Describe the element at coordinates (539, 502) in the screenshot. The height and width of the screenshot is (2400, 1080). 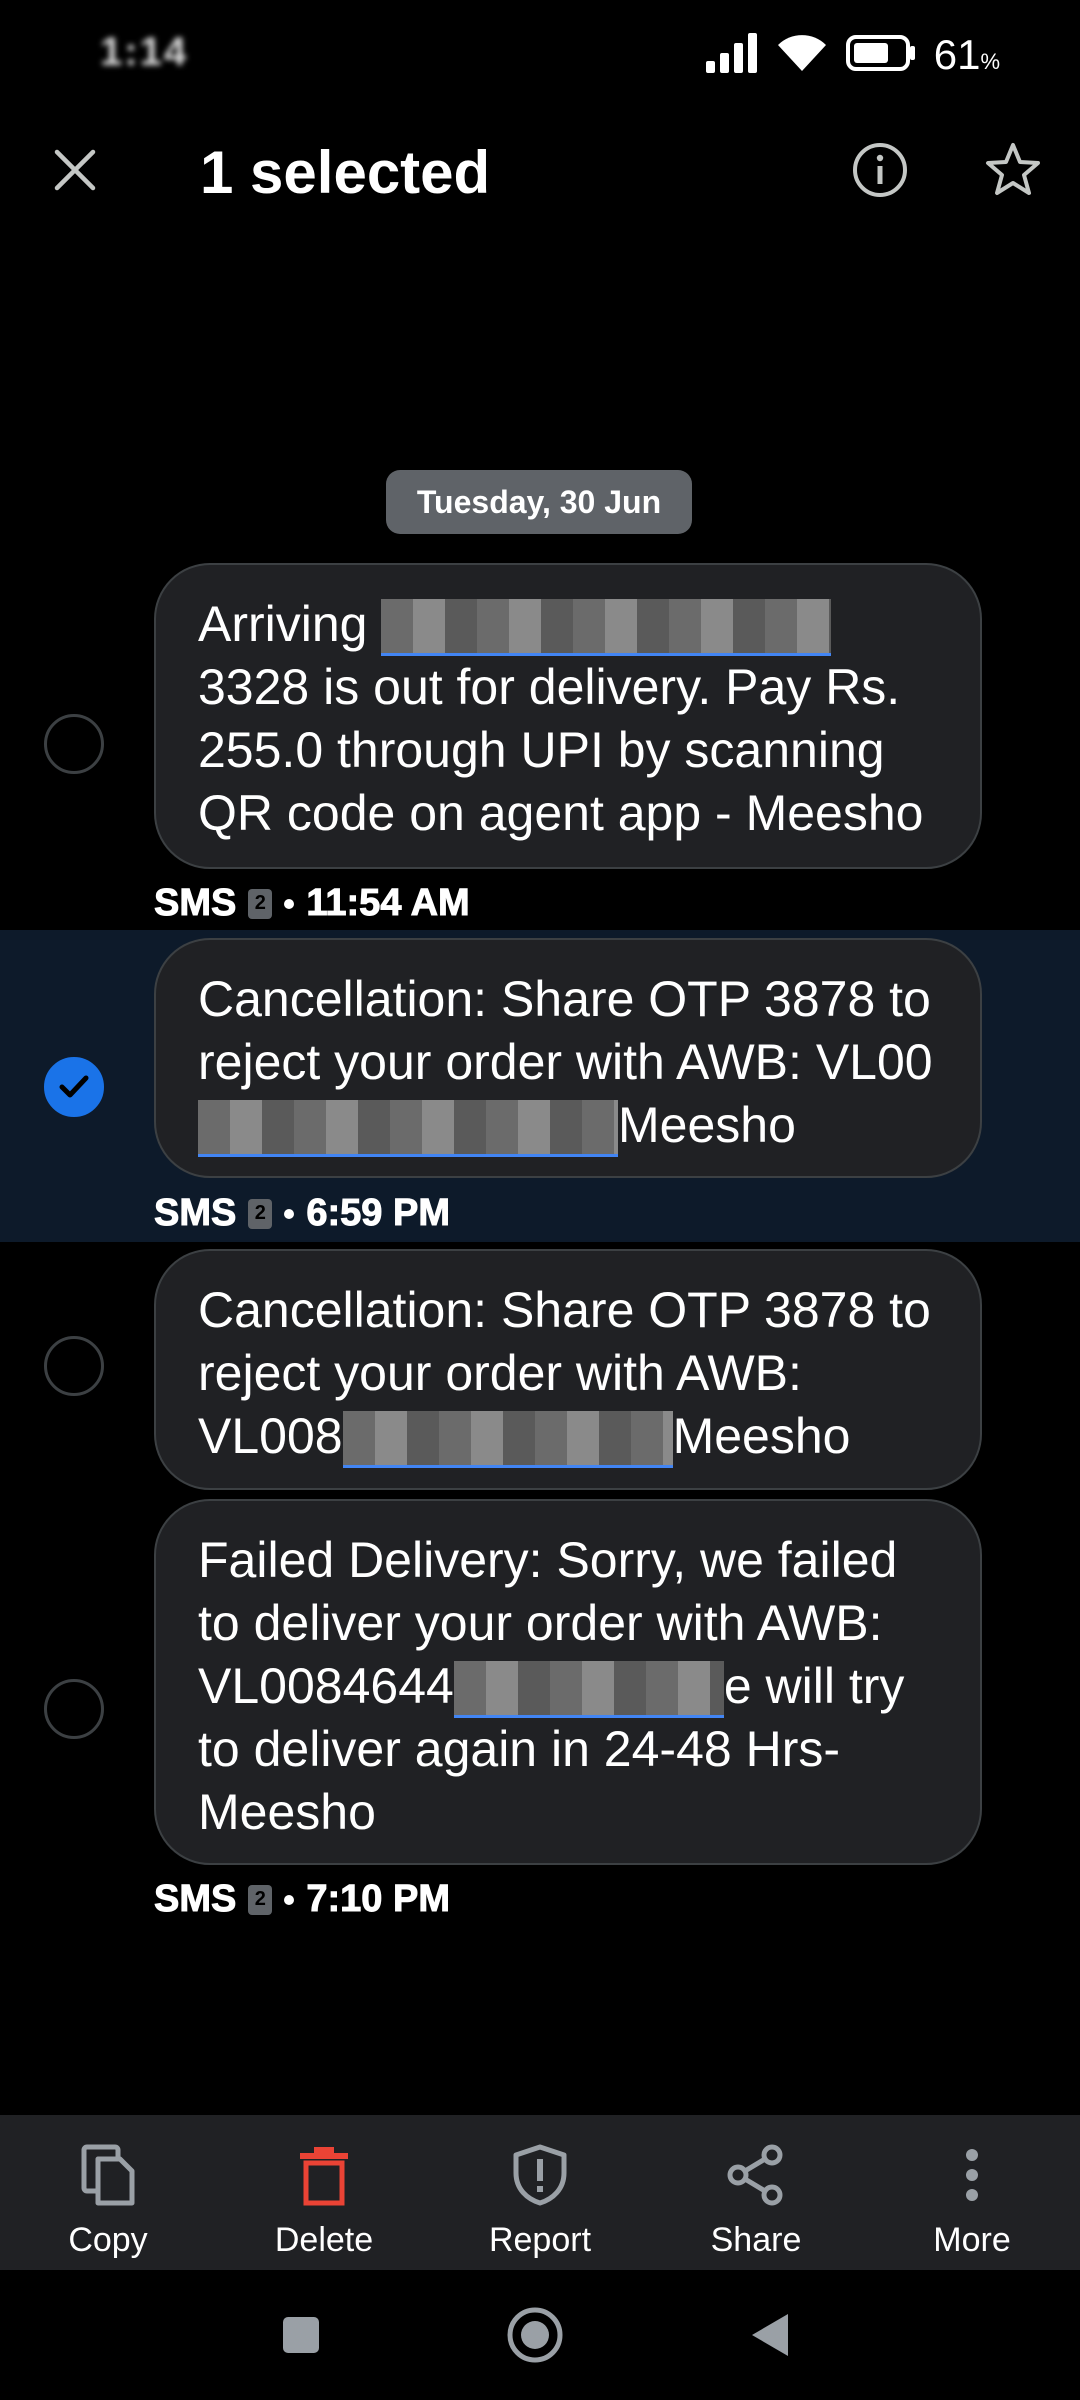
I see `date-divider: Tuesday, 30 Jun` at that location.